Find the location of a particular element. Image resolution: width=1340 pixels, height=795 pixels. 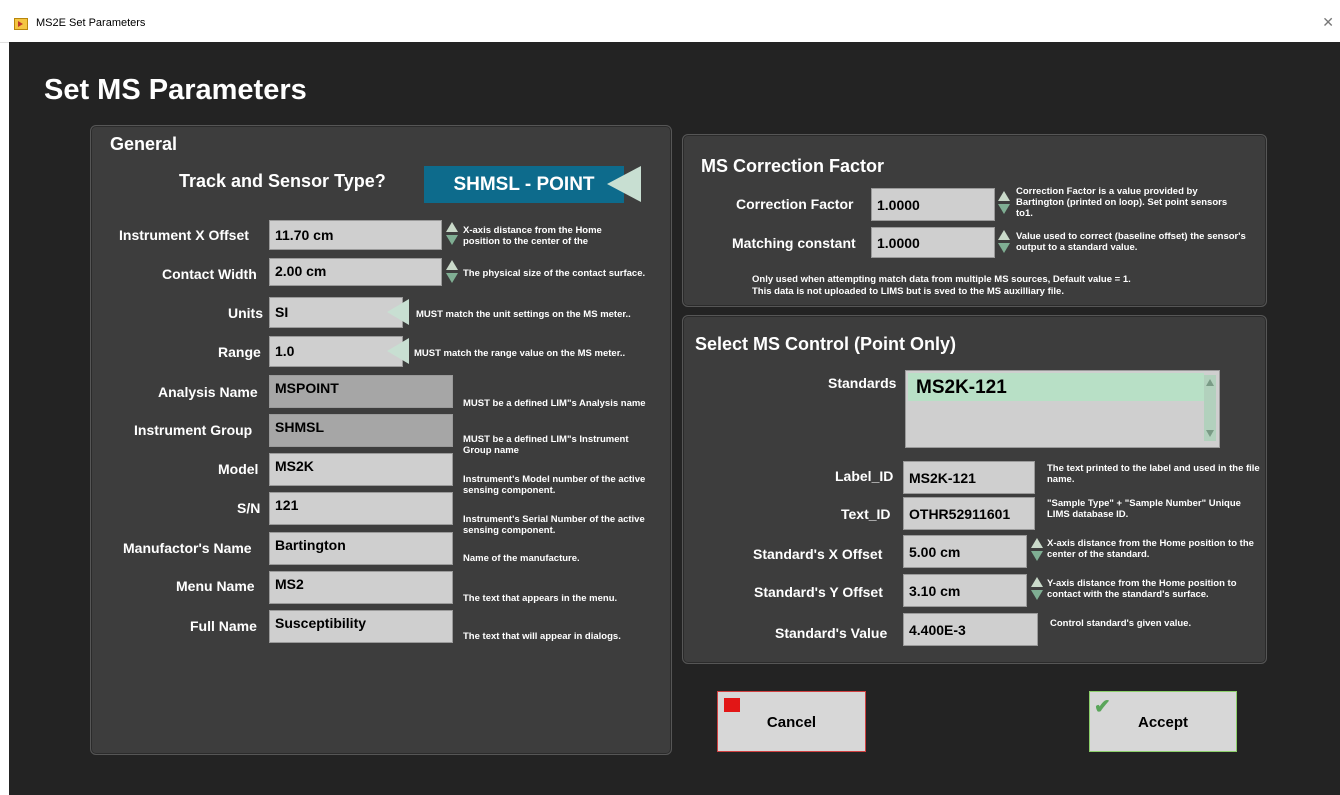

window-title: MS2E Set Parameters is located at coordinates (91, 23).